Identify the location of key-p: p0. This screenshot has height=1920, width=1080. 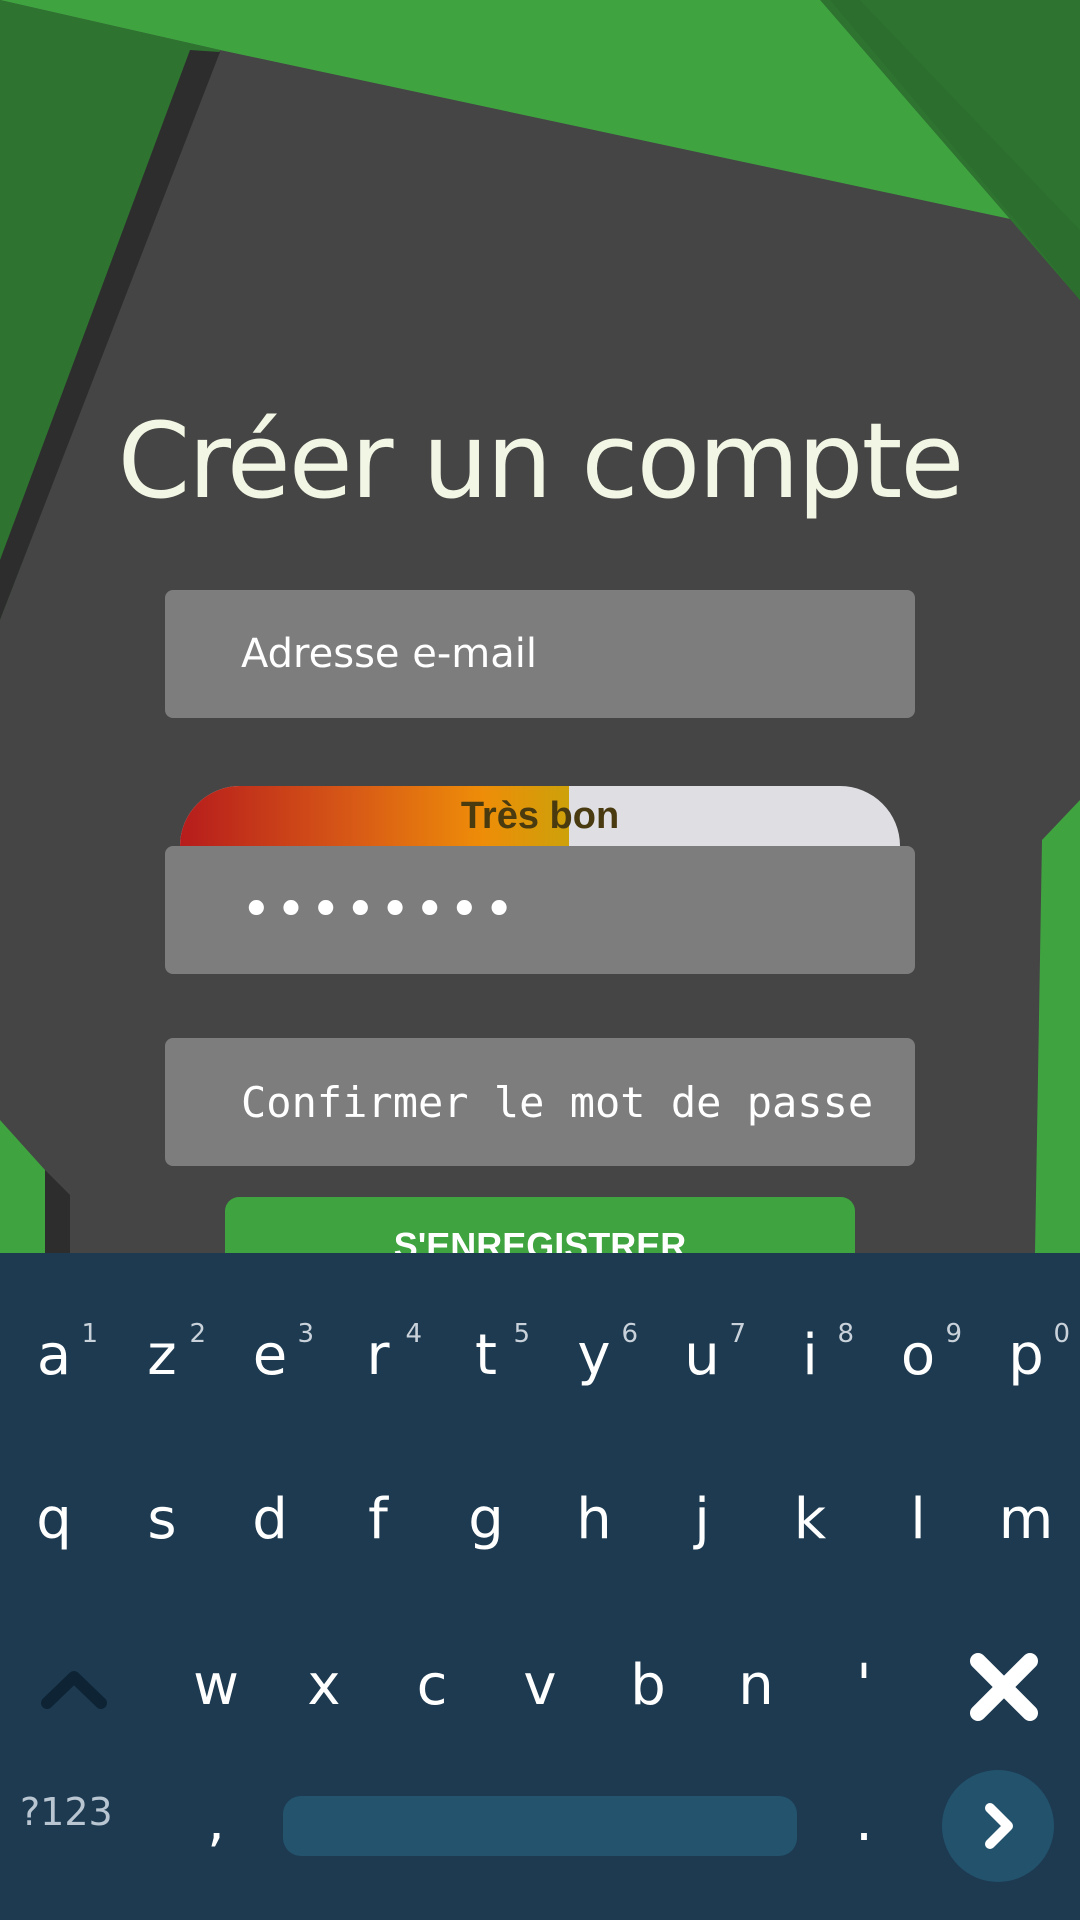
(1026, 1356).